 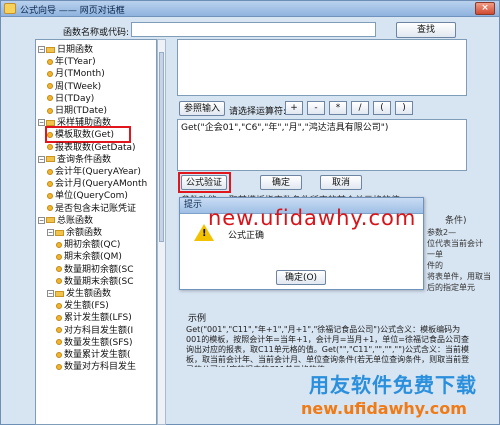 I want to click on tree-leaf-node: 单位(QueryCom), so click(x=87, y=196).